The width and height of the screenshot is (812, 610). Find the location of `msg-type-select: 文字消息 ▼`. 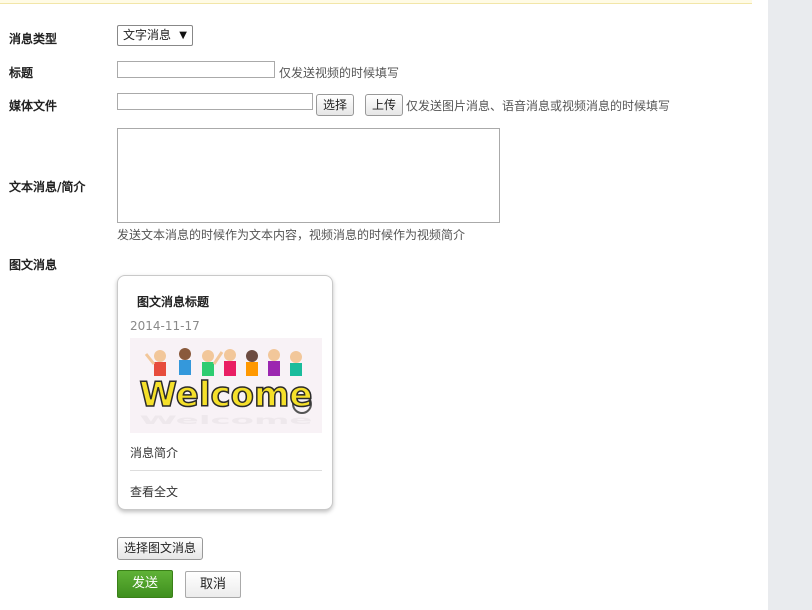

msg-type-select: 文字消息 ▼ is located at coordinates (155, 35).